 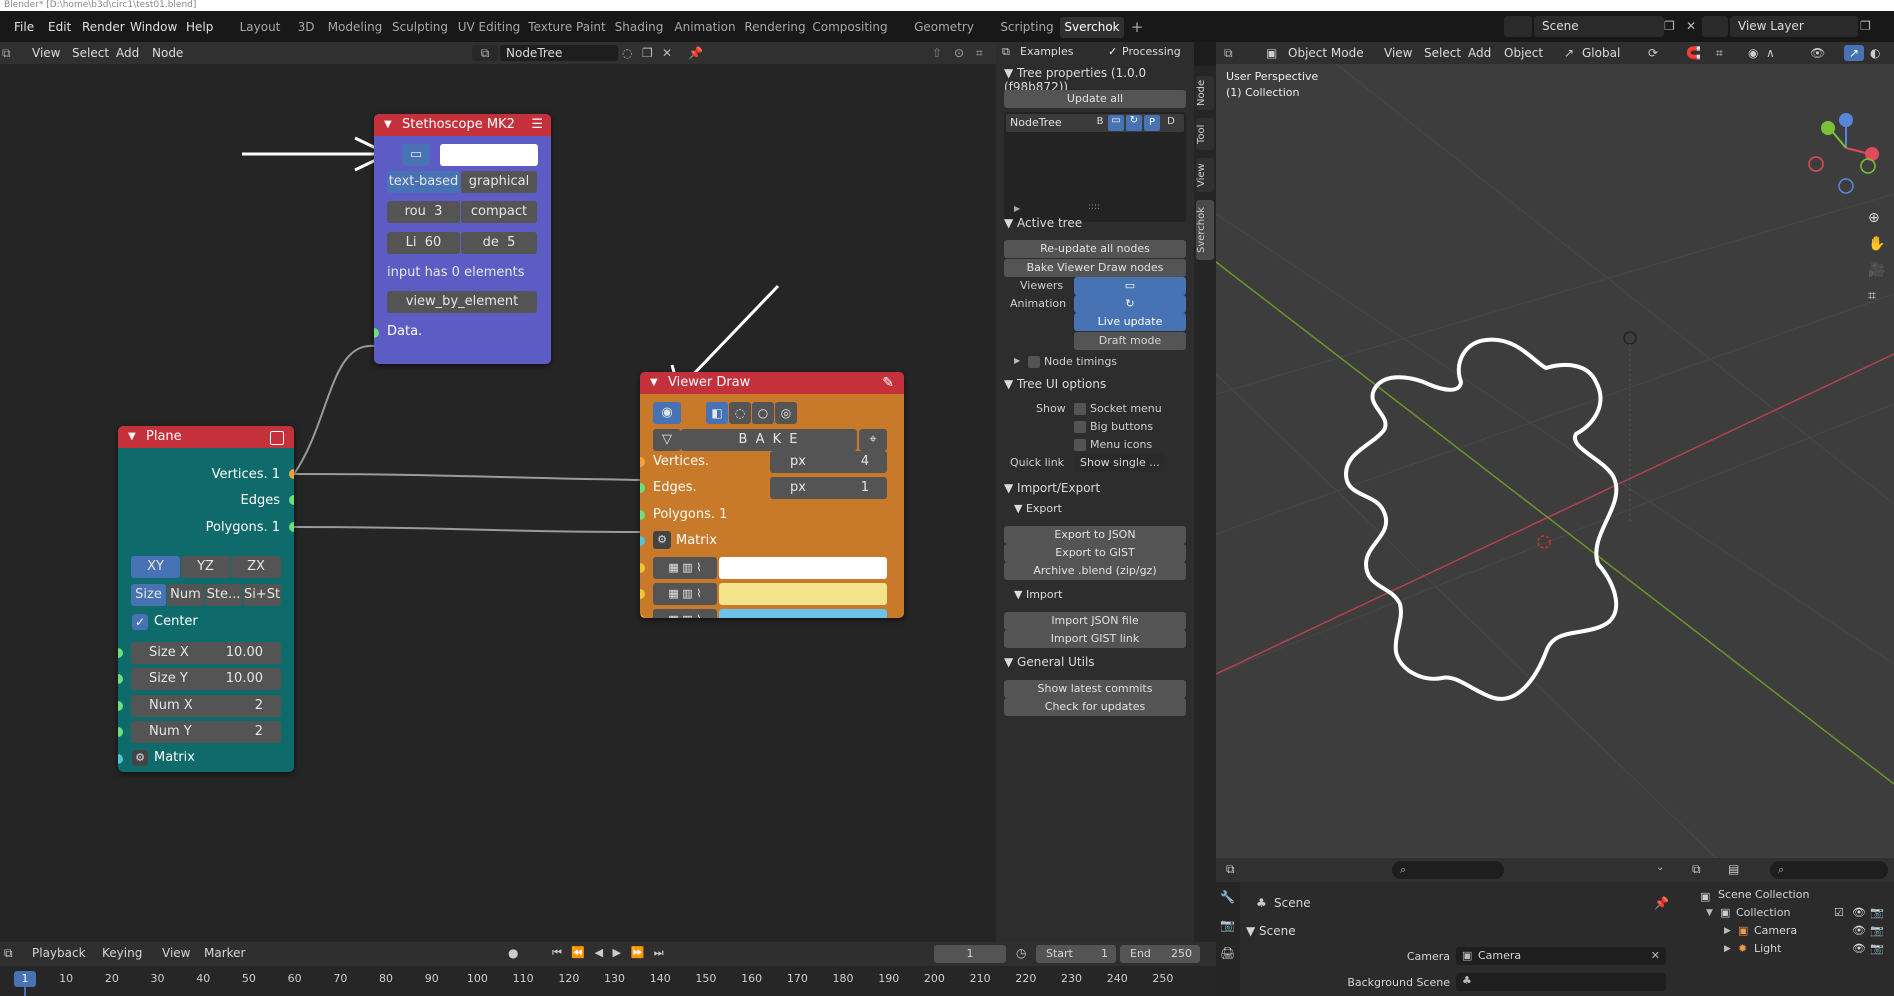 What do you see at coordinates (1205, 230) in the screenshot?
I see `vtab-sverchok: Sverchok` at bounding box center [1205, 230].